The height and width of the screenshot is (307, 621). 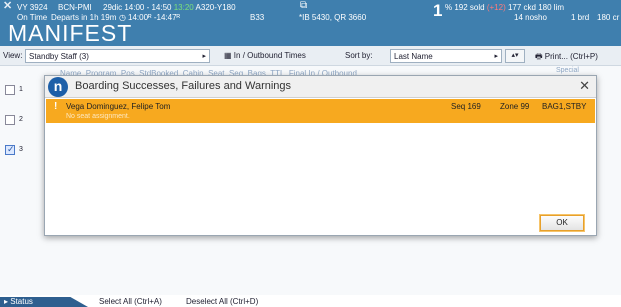 What do you see at coordinates (515, 106) in the screenshot?
I see `zone: Zone 99` at bounding box center [515, 106].